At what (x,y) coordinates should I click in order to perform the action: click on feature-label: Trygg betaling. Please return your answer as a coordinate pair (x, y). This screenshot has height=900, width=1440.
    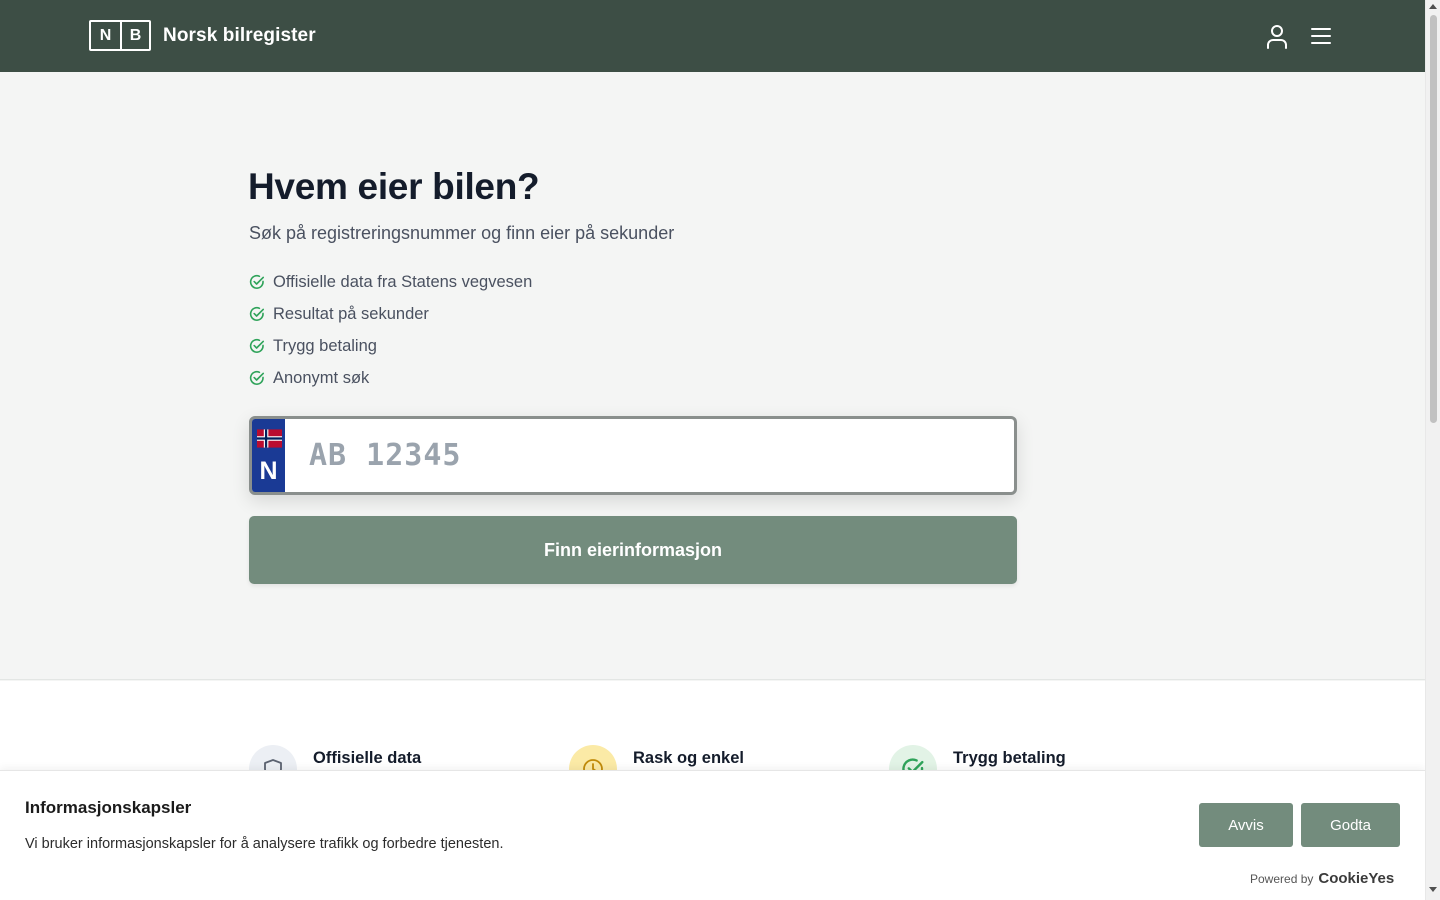
    Looking at the image, I should click on (325, 345).